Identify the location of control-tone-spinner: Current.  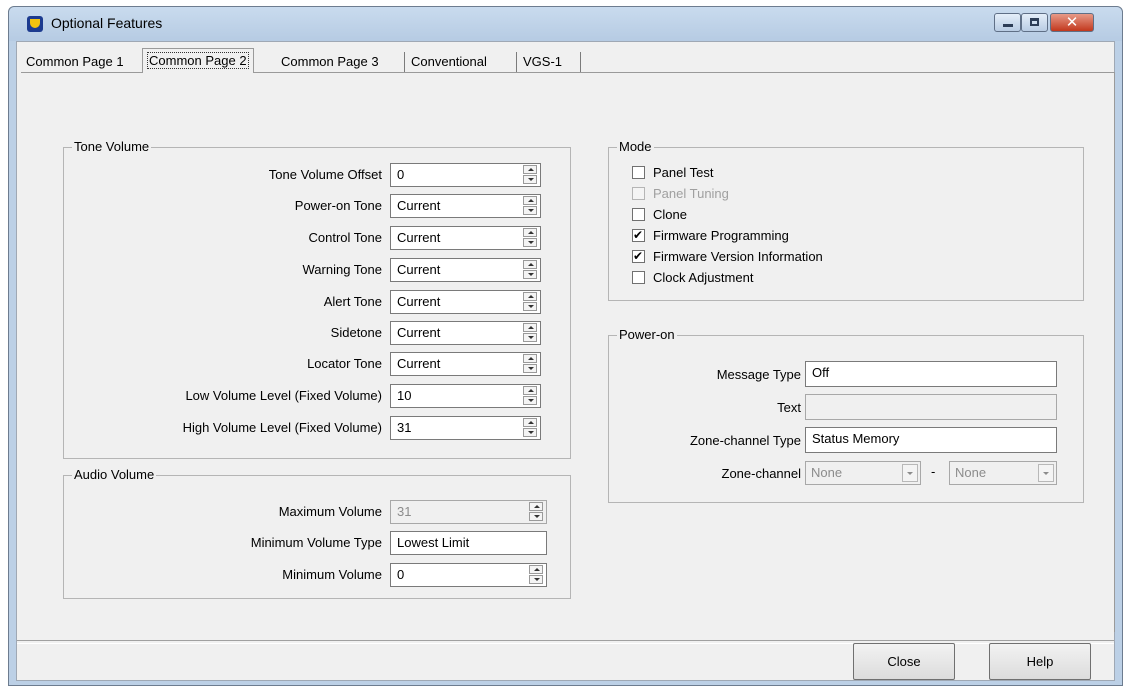
(465, 238).